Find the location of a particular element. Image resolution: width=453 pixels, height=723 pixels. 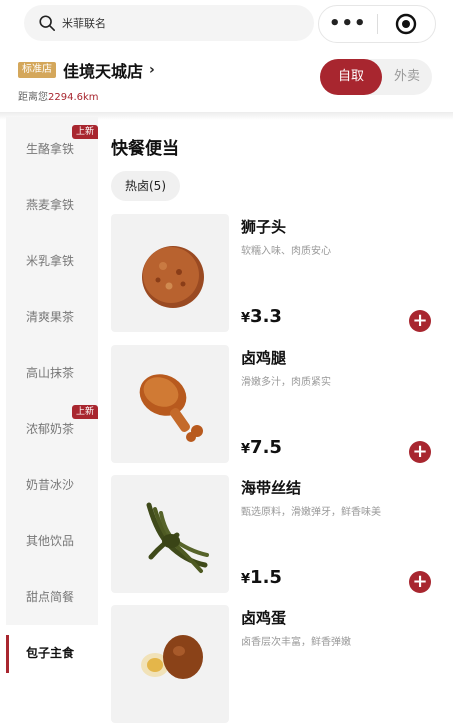

sidebar-item-label: 甜点简餐 is located at coordinates (50, 597).